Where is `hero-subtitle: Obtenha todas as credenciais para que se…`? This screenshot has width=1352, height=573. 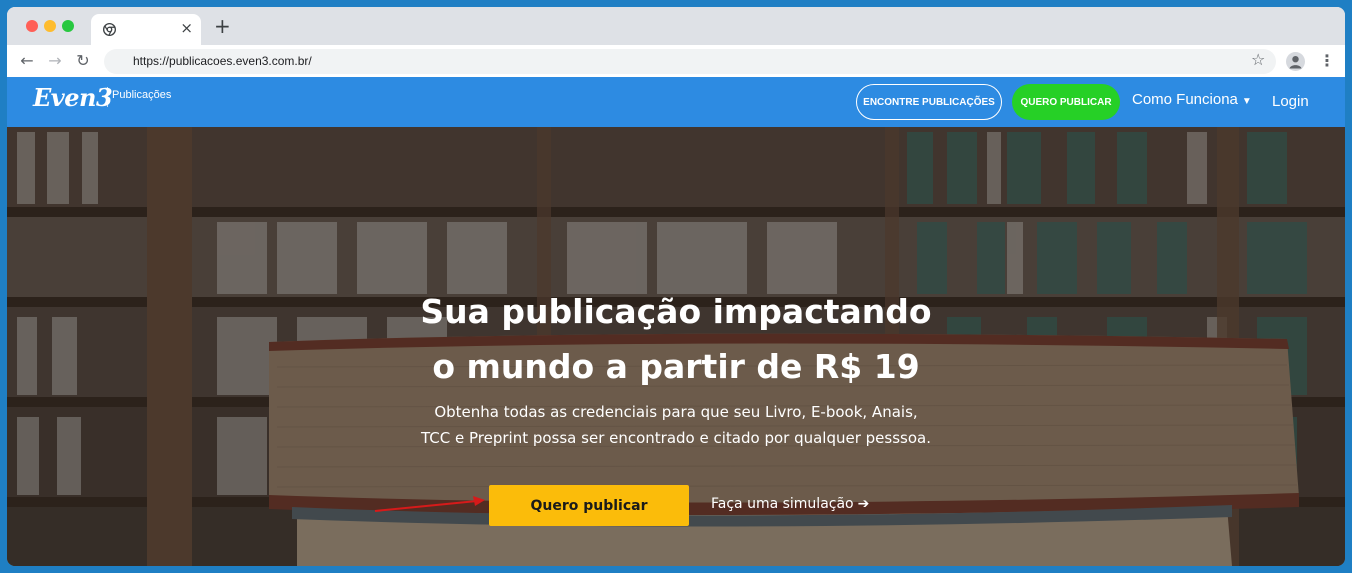
hero-subtitle: Obtenha todas as credenciais para que se… is located at coordinates (676, 425).